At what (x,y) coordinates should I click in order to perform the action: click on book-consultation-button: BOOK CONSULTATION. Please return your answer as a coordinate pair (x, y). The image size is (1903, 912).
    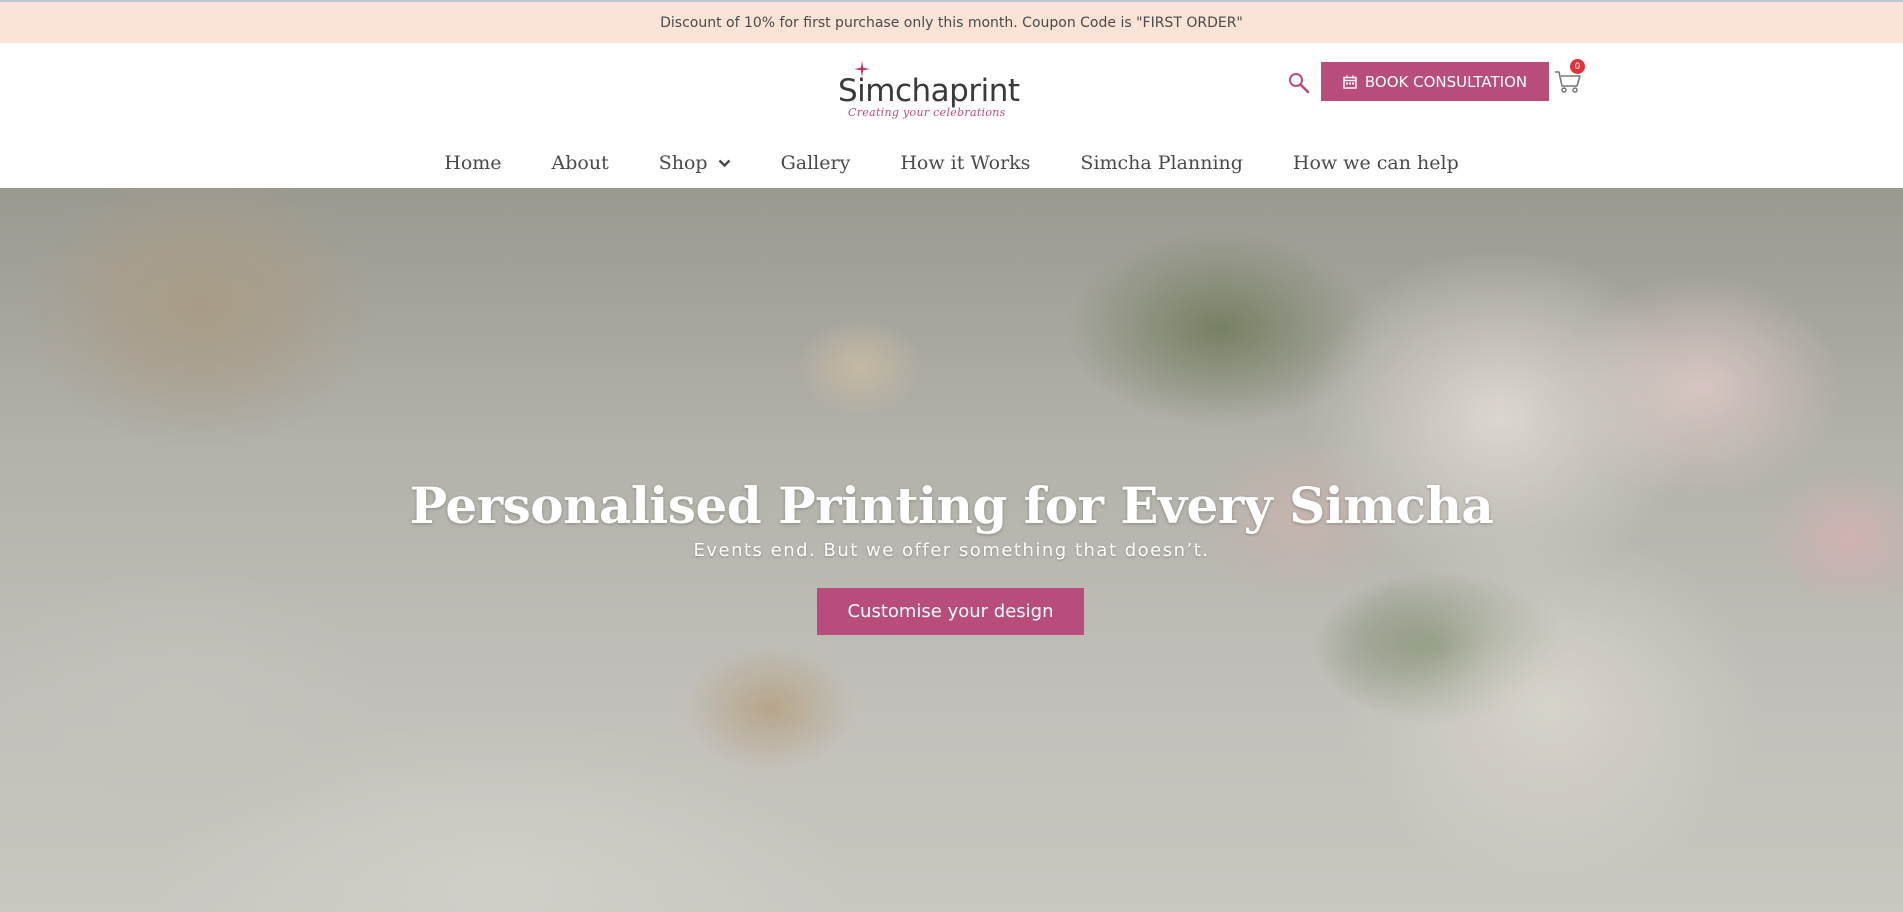
    Looking at the image, I should click on (1435, 81).